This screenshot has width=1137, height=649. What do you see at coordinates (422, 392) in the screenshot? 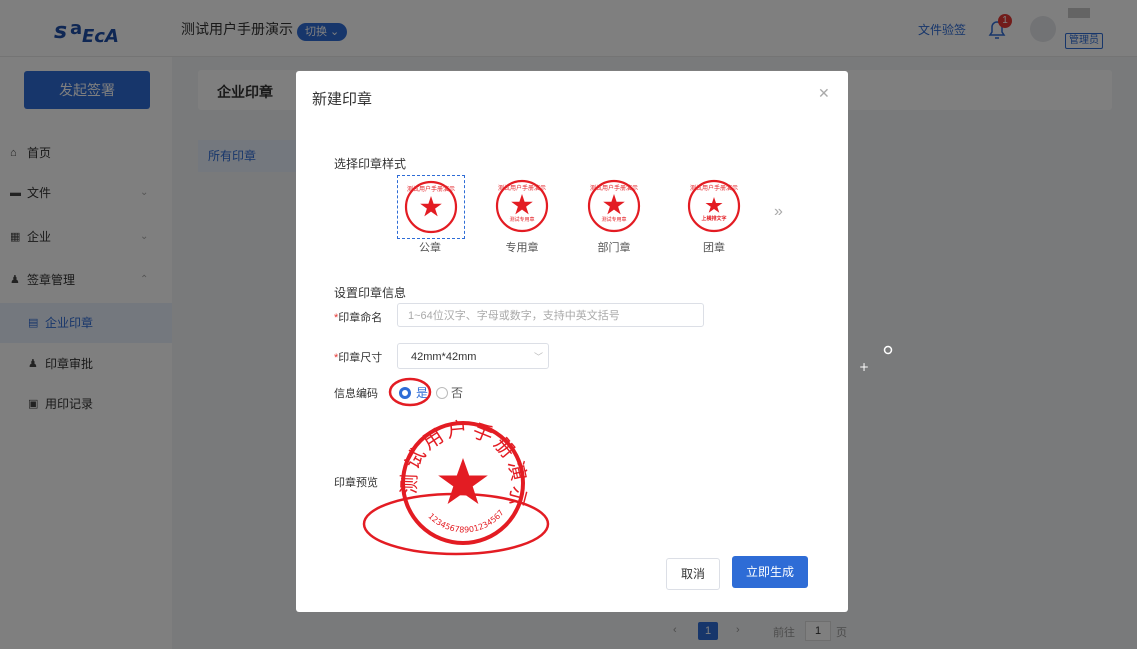
I see `encode-yes-label: 是` at bounding box center [422, 392].